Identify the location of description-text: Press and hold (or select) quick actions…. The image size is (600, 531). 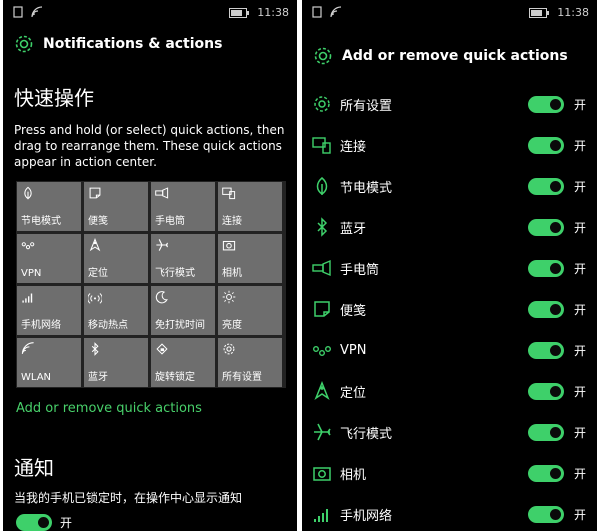
(149, 146).